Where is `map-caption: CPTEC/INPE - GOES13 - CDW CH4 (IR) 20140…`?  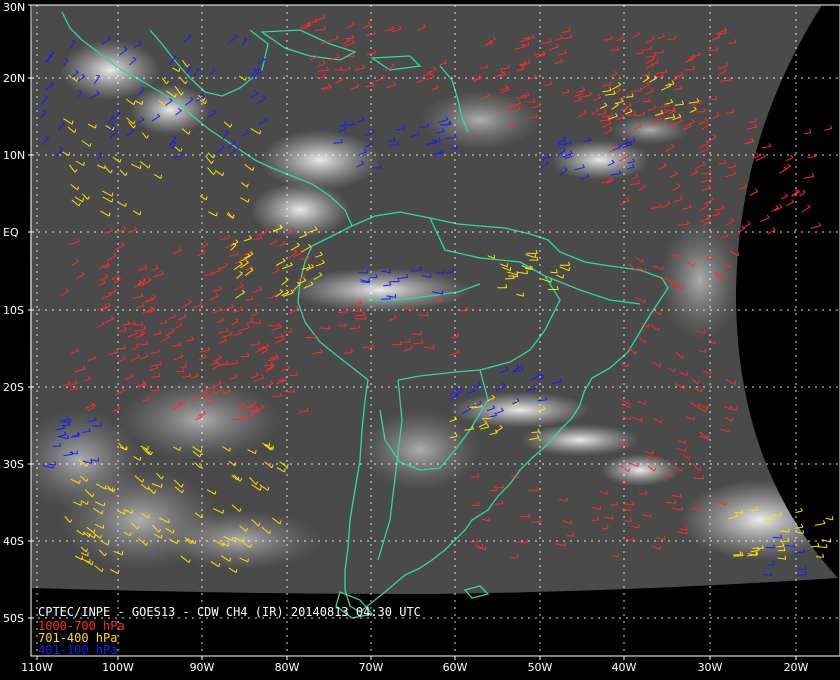
map-caption: CPTEC/INPE - GOES13 - CDW CH4 (IR) 20140… is located at coordinates (229, 612).